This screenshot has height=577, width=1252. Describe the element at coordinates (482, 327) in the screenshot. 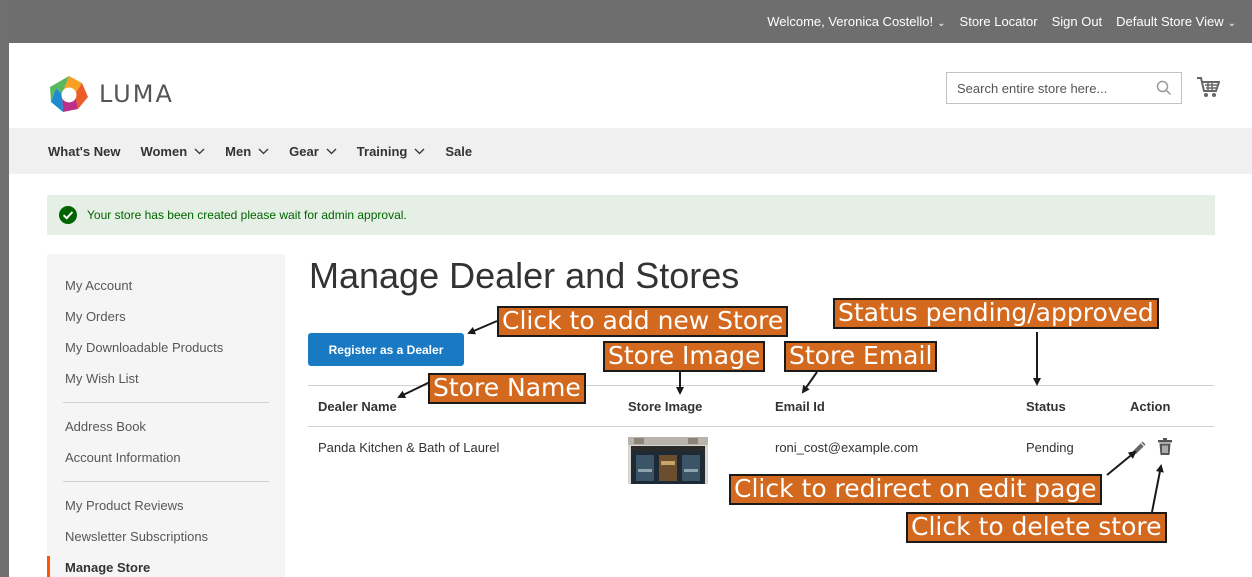

I see `arrow-to-register-button` at that location.